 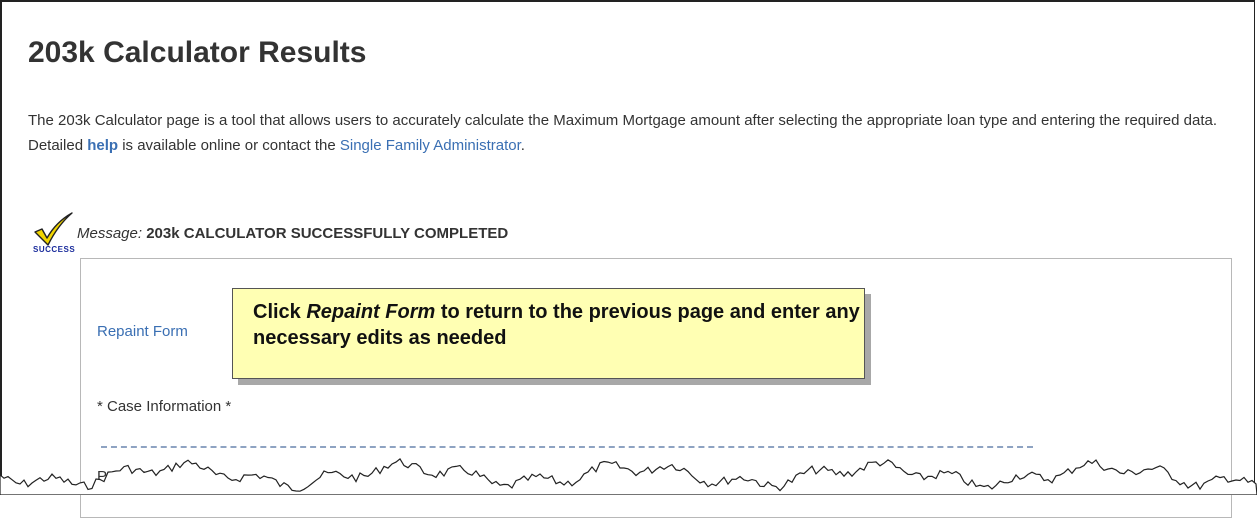 What do you see at coordinates (197, 52) in the screenshot?
I see `page-title: 203k Calculator Results` at bounding box center [197, 52].